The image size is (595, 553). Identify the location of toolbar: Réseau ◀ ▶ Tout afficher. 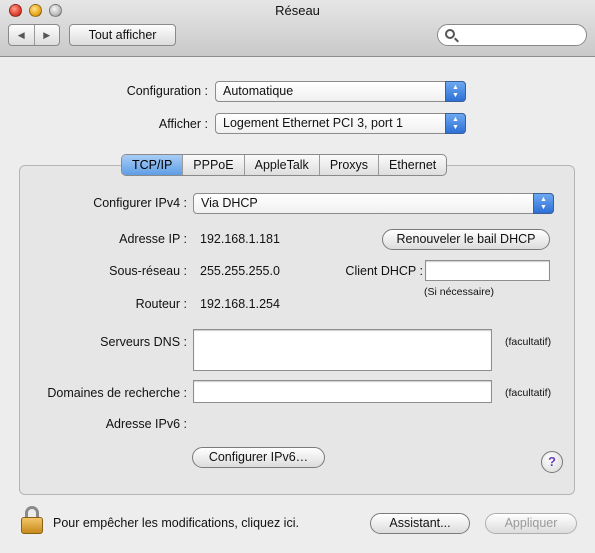
(297, 28).